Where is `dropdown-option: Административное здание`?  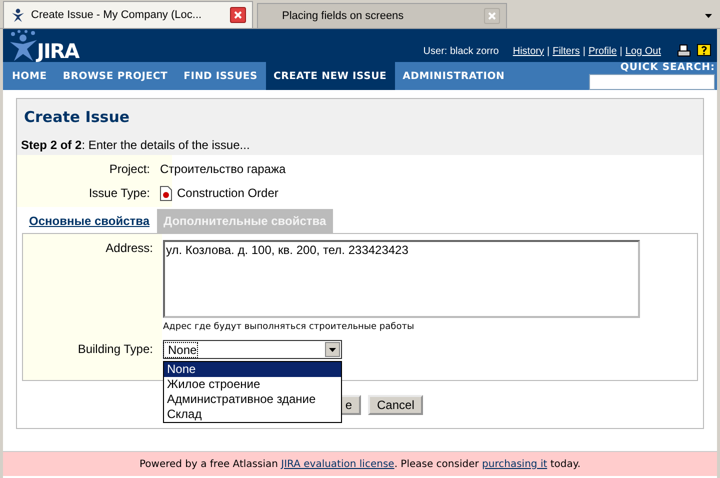
dropdown-option: Административное здание is located at coordinates (252, 399).